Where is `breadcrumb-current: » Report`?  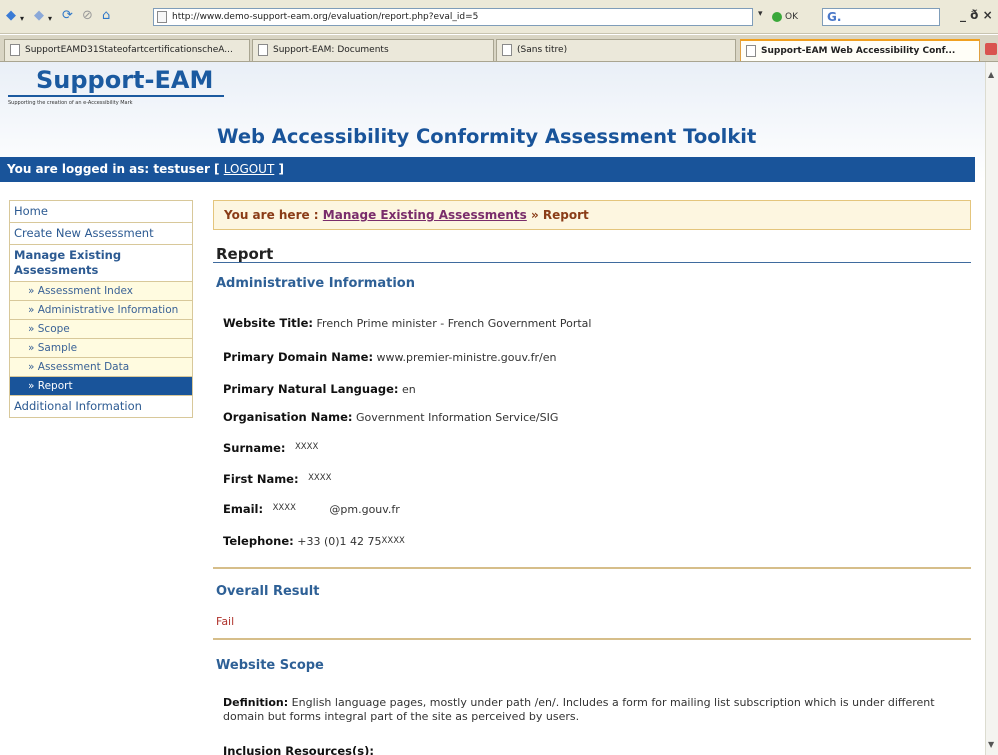 breadcrumb-current: » Report is located at coordinates (559, 215).